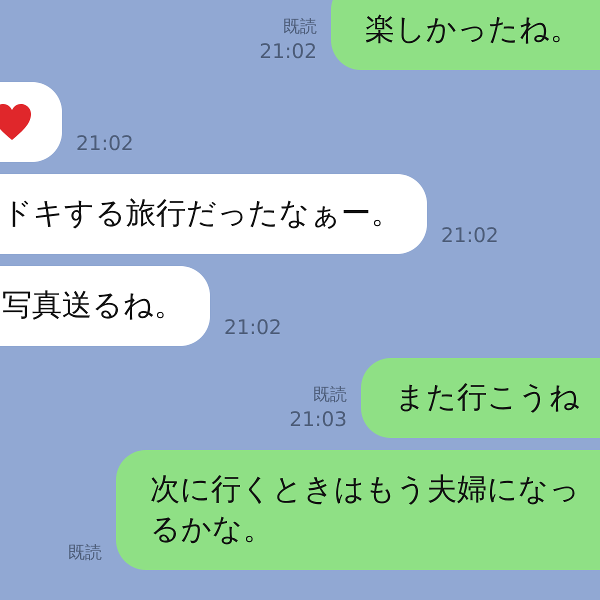 Image resolution: width=600 pixels, height=600 pixels. Describe the element at coordinates (105, 306) in the screenshot. I see `received-message: 写真送るね。` at that location.